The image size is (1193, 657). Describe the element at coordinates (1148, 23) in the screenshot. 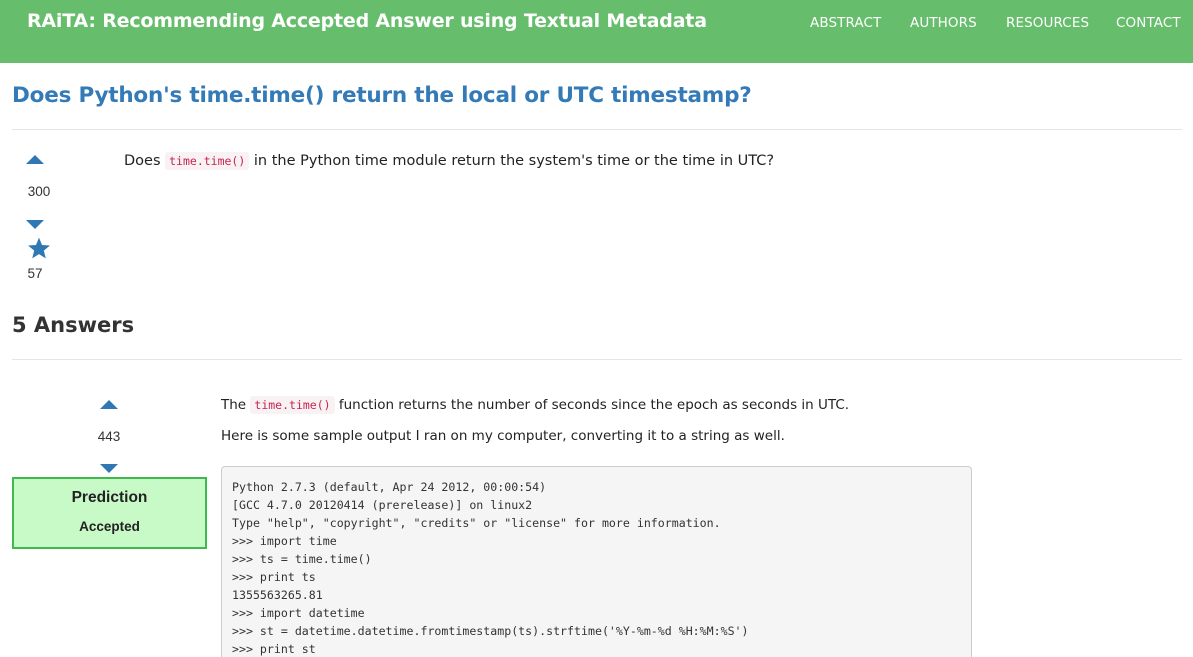

I see `nav-contact: CONTACT` at that location.